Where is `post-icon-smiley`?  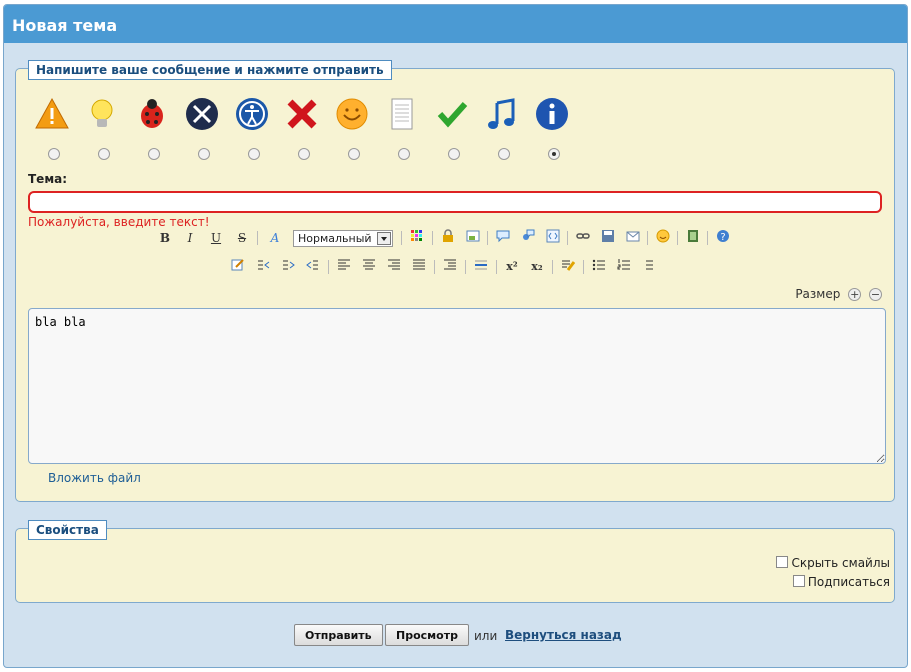
post-icon-smiley is located at coordinates (352, 114).